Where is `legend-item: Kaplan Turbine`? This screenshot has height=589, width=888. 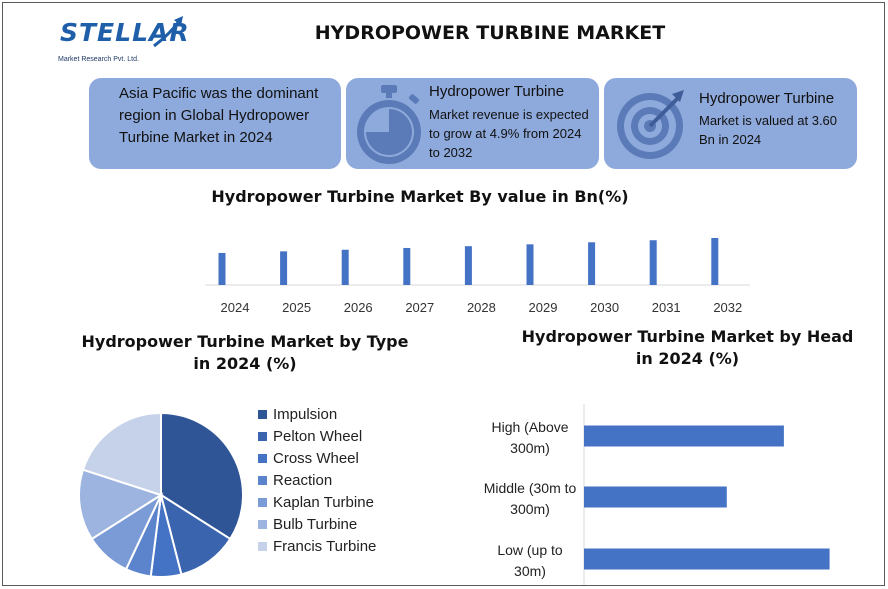
legend-item: Kaplan Turbine is located at coordinates (317, 502).